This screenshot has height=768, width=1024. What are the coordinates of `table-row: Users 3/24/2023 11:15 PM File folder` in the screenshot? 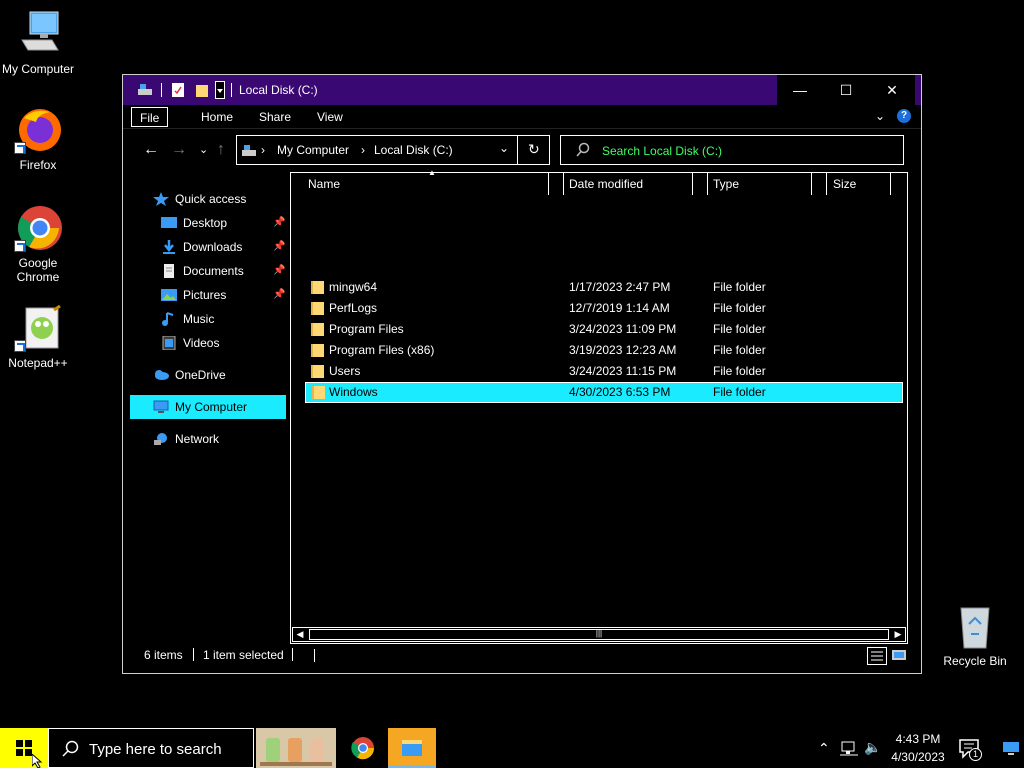 It's located at (604, 371).